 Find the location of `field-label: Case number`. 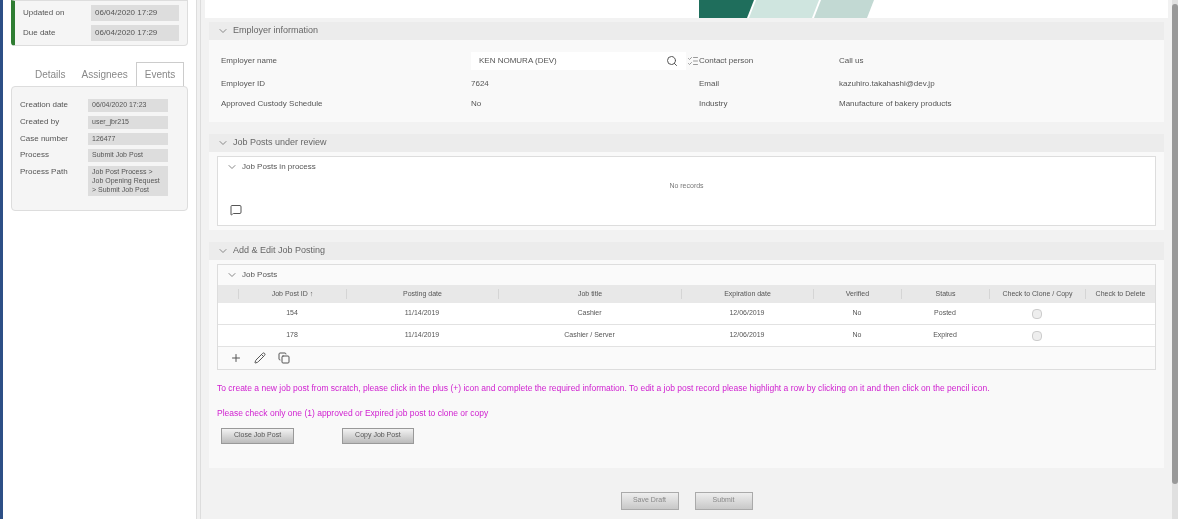

field-label: Case number is located at coordinates (45, 138).